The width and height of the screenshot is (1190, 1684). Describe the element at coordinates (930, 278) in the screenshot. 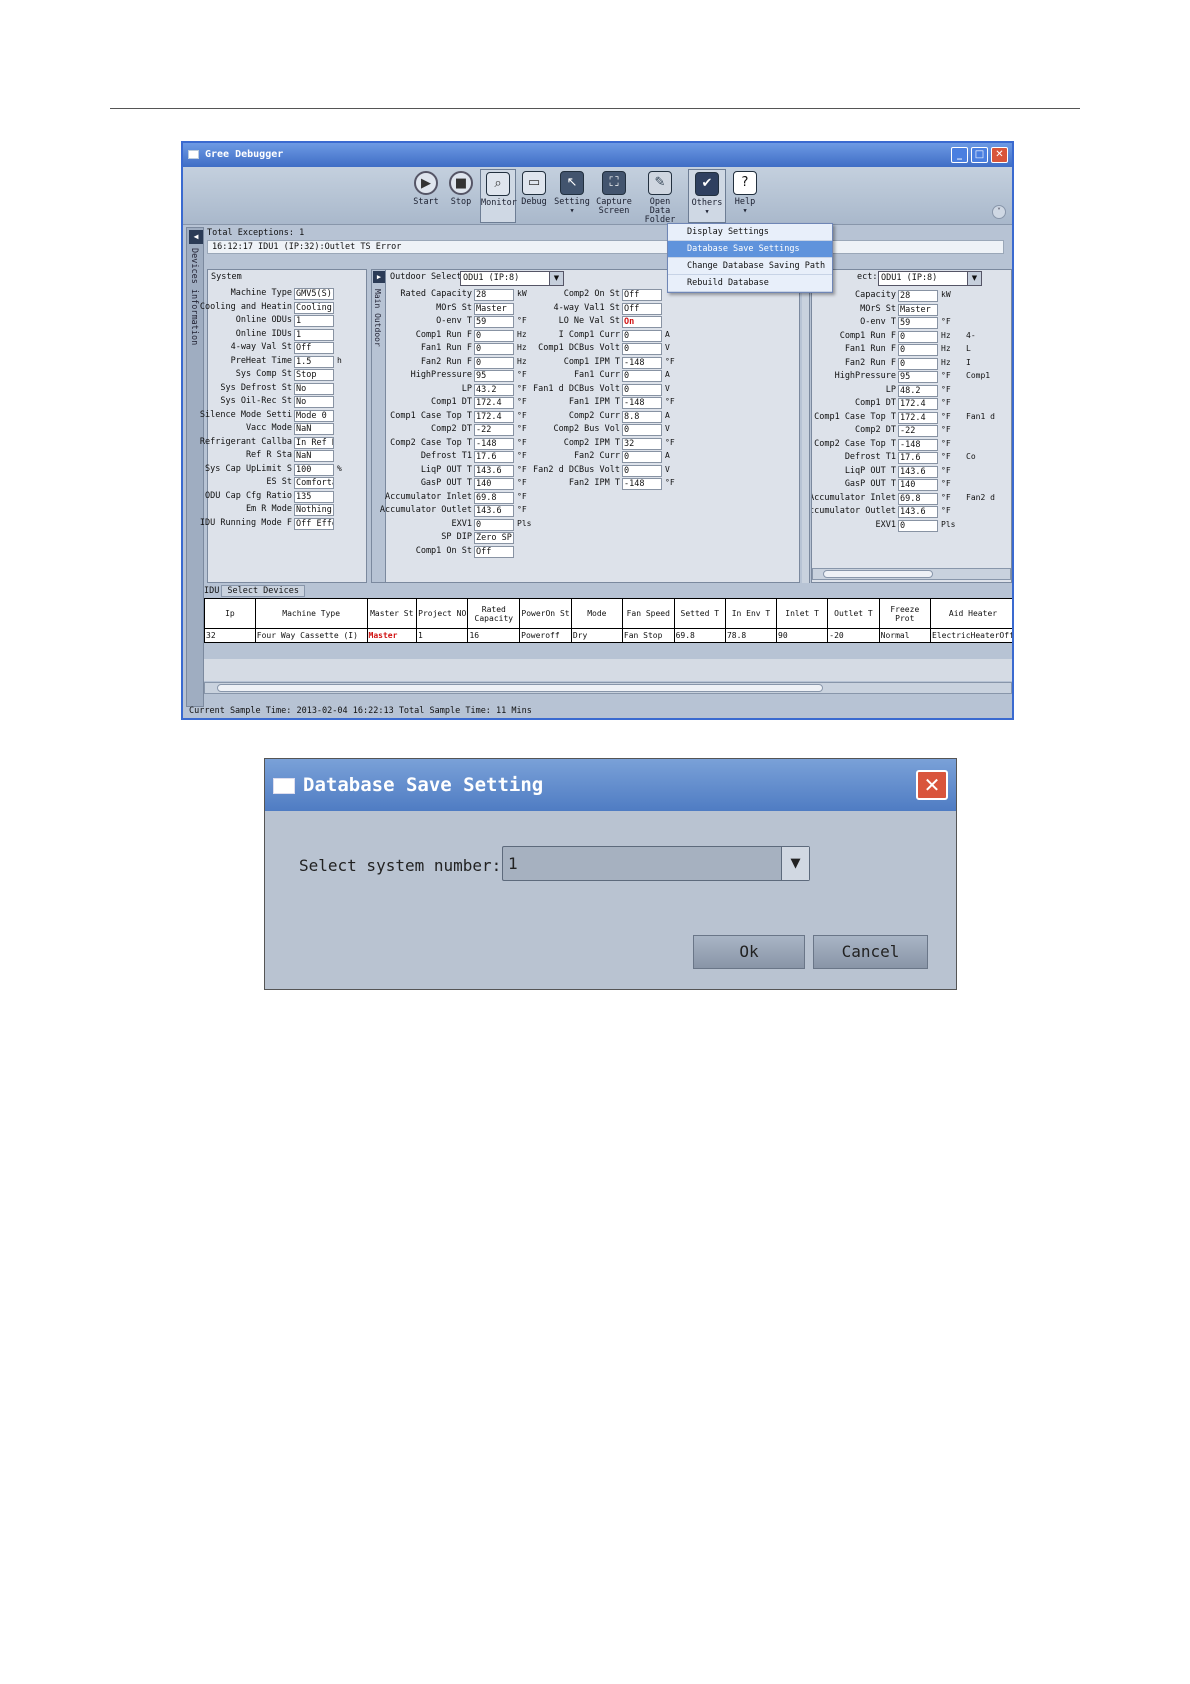

I see `outdoor2-select: ODU1 (IP:8) ▼` at that location.